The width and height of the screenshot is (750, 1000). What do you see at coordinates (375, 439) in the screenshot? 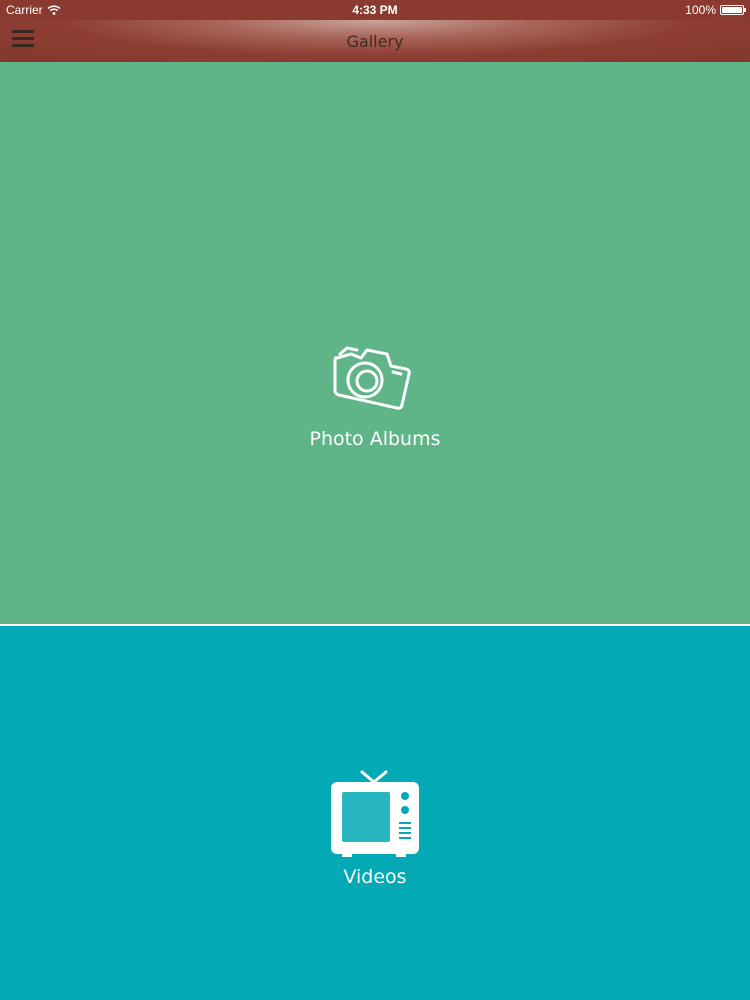
I see `photo-albums-label: Photo Albums` at bounding box center [375, 439].